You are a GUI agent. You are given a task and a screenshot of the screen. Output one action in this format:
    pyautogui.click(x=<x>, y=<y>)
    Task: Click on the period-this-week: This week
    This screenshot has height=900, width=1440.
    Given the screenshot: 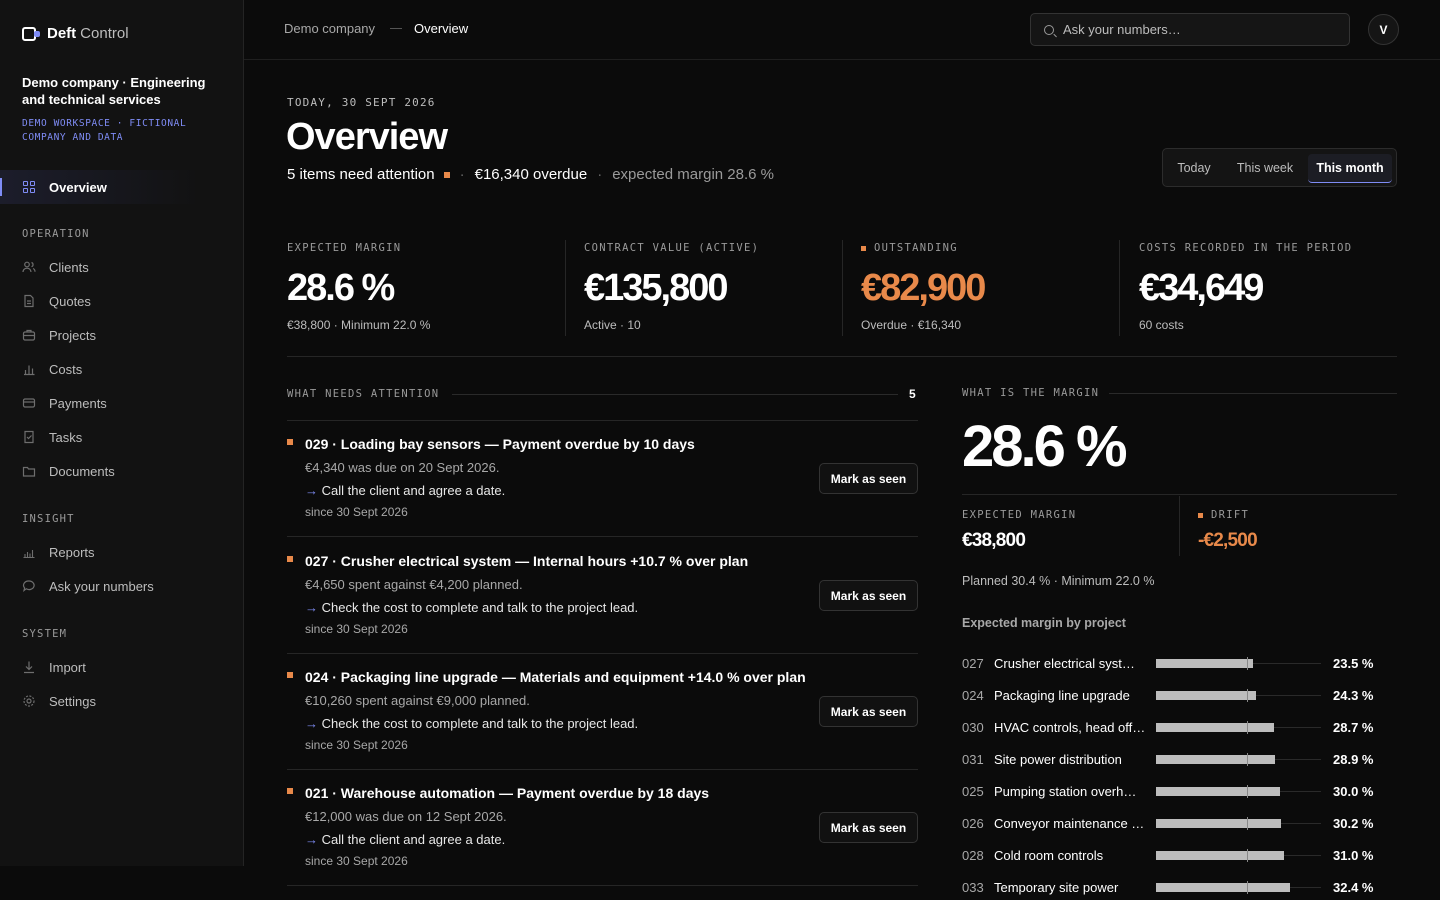 What is the action you would take?
    pyautogui.click(x=1265, y=168)
    